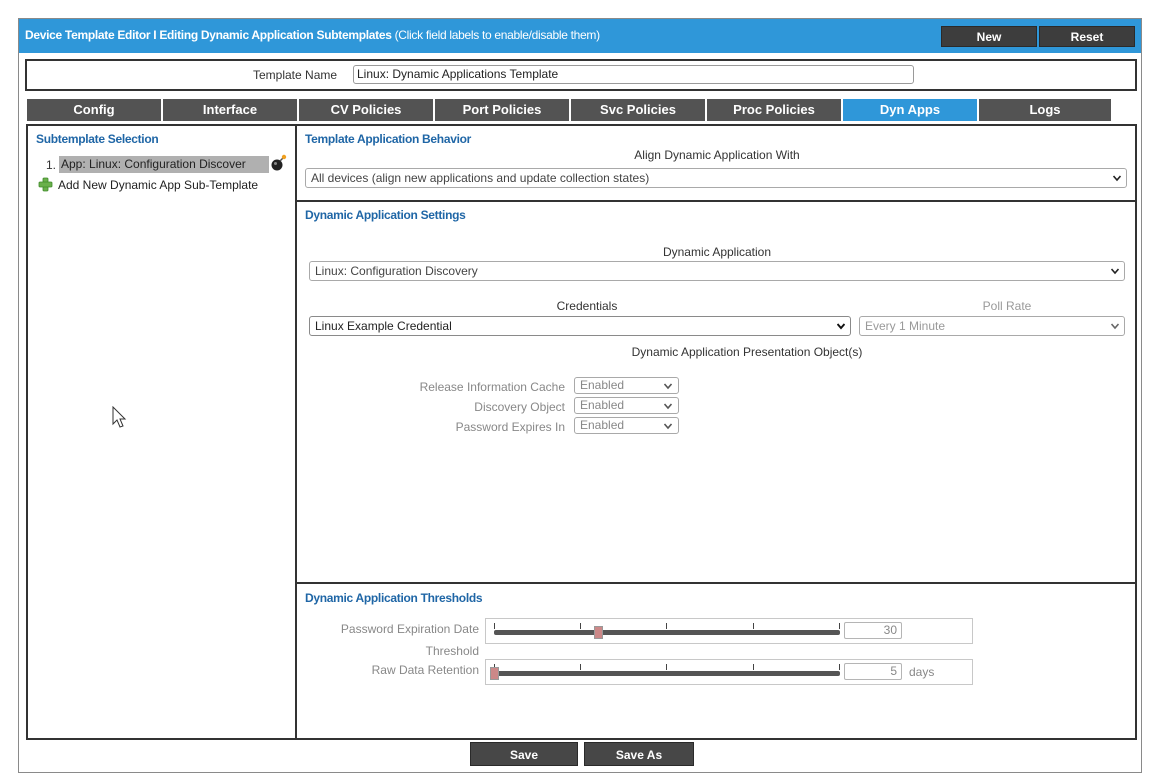 The image size is (1152, 784). Describe the element at coordinates (158, 185) in the screenshot. I see `add-subtemplate-link: Add New Dynamic App Sub-Template` at that location.